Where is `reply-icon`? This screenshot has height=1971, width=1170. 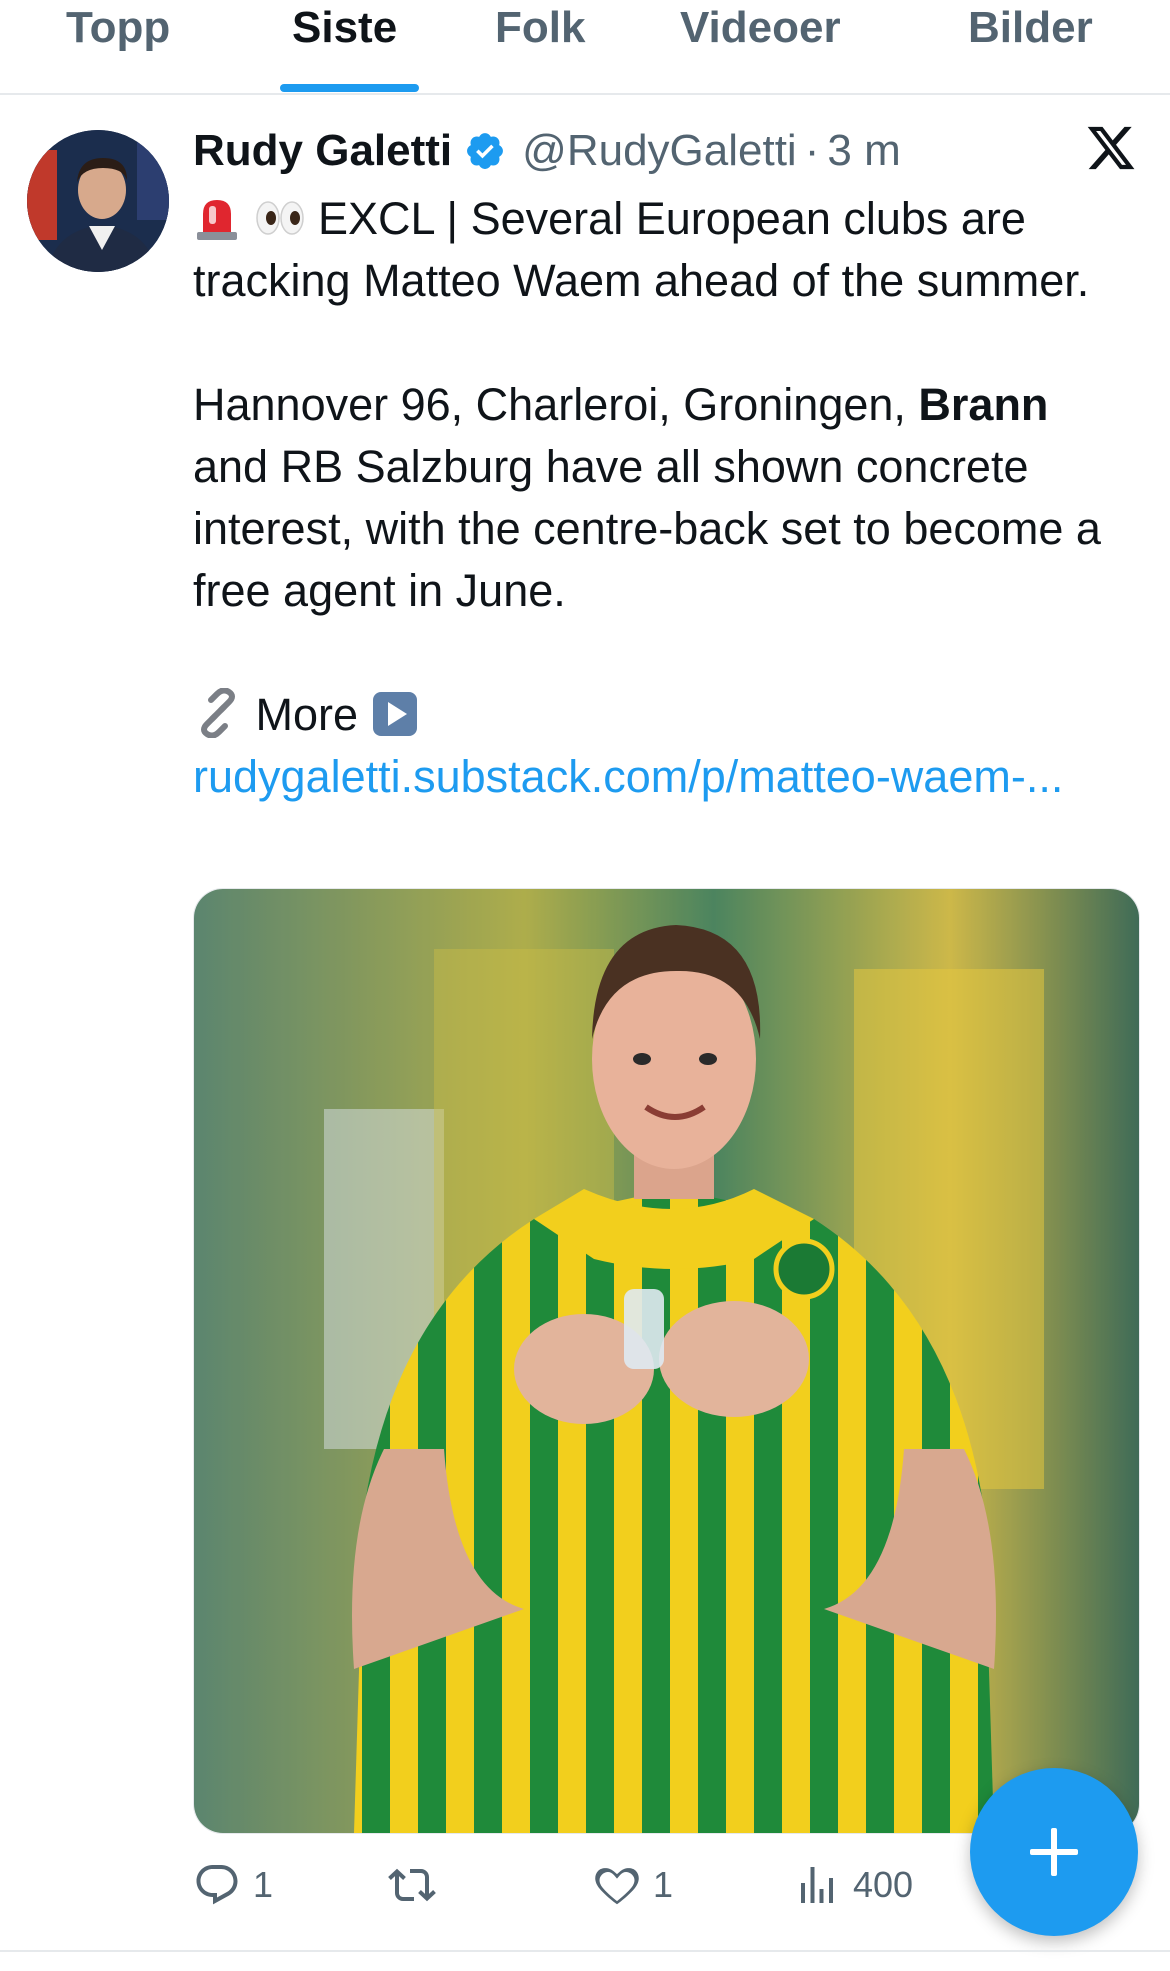 reply-icon is located at coordinates (217, 1885).